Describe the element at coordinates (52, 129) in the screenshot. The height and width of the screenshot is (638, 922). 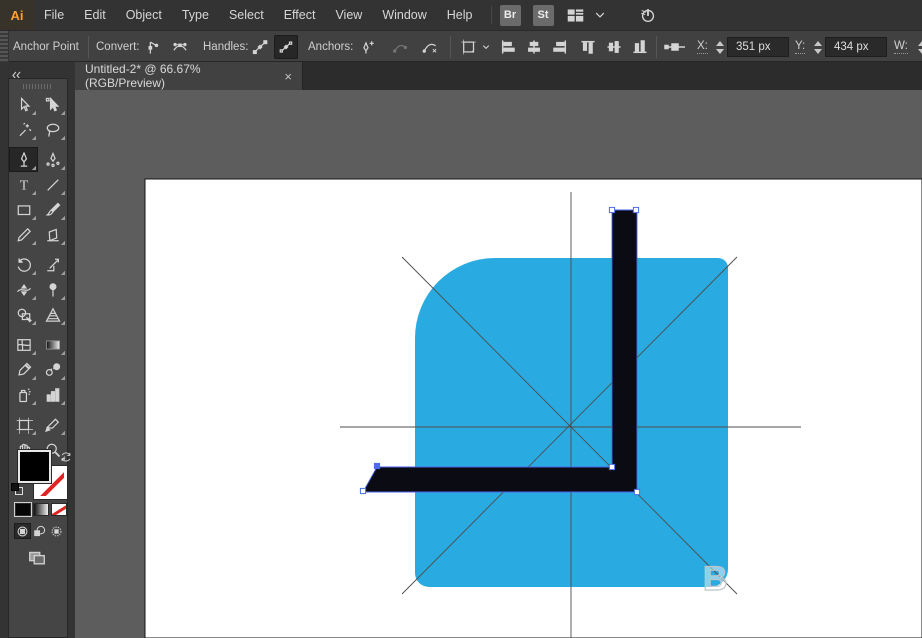
I see `lasso-tool` at that location.